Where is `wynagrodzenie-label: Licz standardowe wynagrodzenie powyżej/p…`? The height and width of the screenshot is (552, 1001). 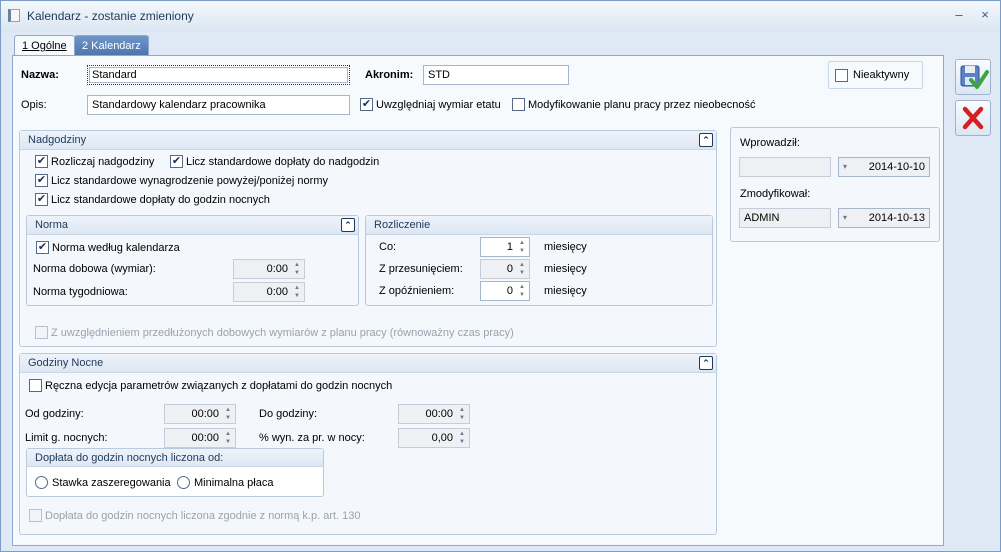 wynagrodzenie-label: Licz standardowe wynagrodzenie powyżej/p… is located at coordinates (189, 181).